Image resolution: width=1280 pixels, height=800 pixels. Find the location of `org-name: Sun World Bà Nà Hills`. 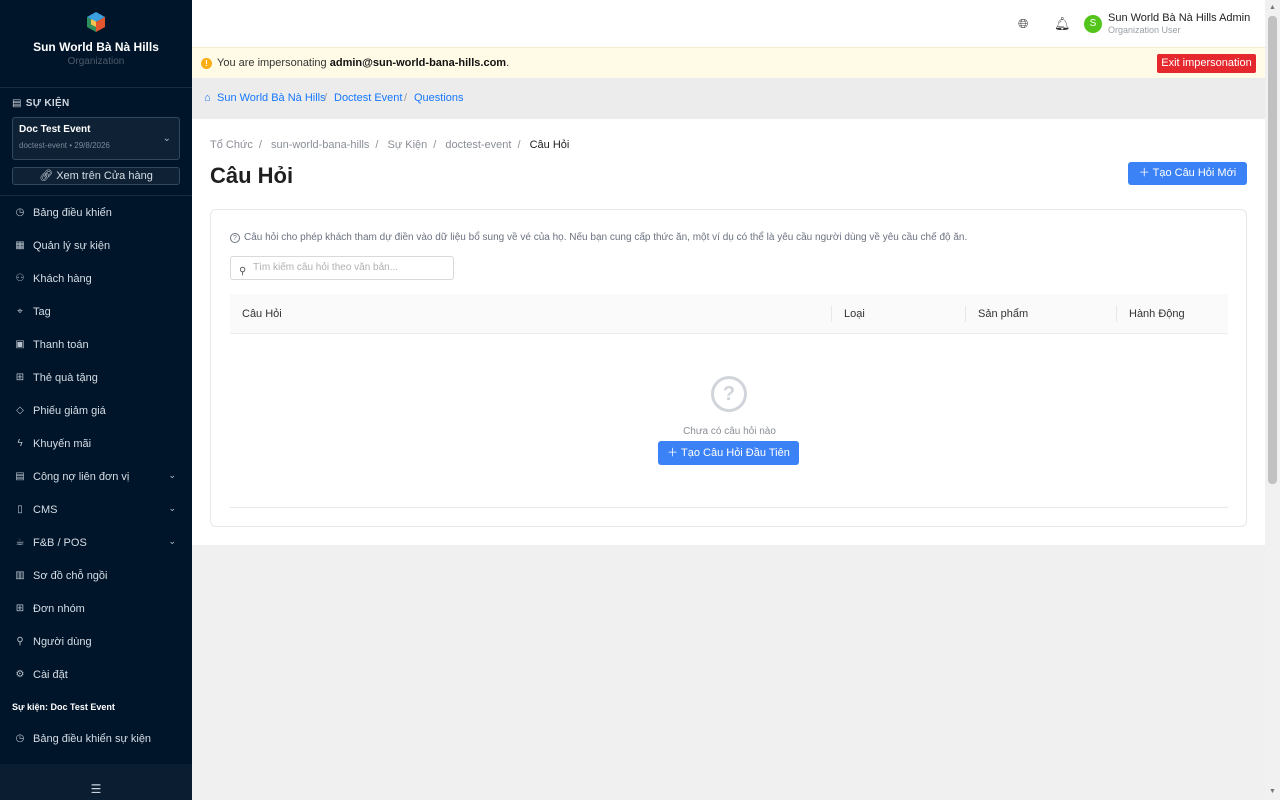

org-name: Sun World Bà Nà Hills is located at coordinates (96, 47).